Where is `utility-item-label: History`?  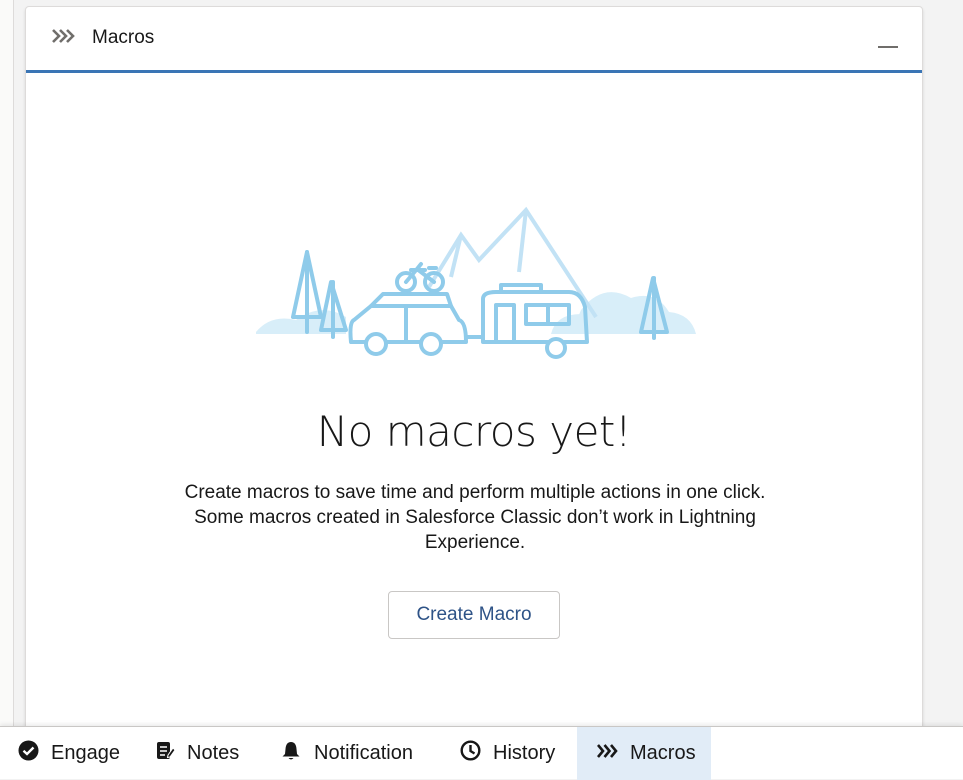
utility-item-label: History is located at coordinates (524, 753).